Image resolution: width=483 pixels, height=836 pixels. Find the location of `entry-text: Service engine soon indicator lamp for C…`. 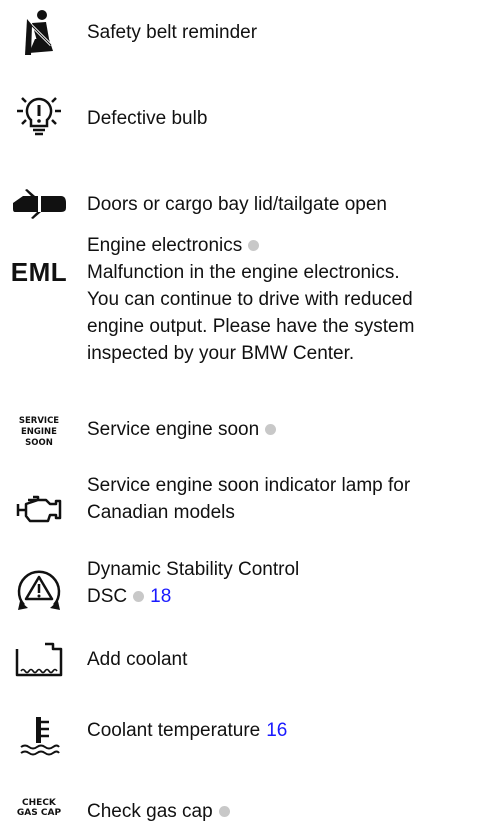

entry-text: Service engine soon indicator lamp for C… is located at coordinates (284, 499).